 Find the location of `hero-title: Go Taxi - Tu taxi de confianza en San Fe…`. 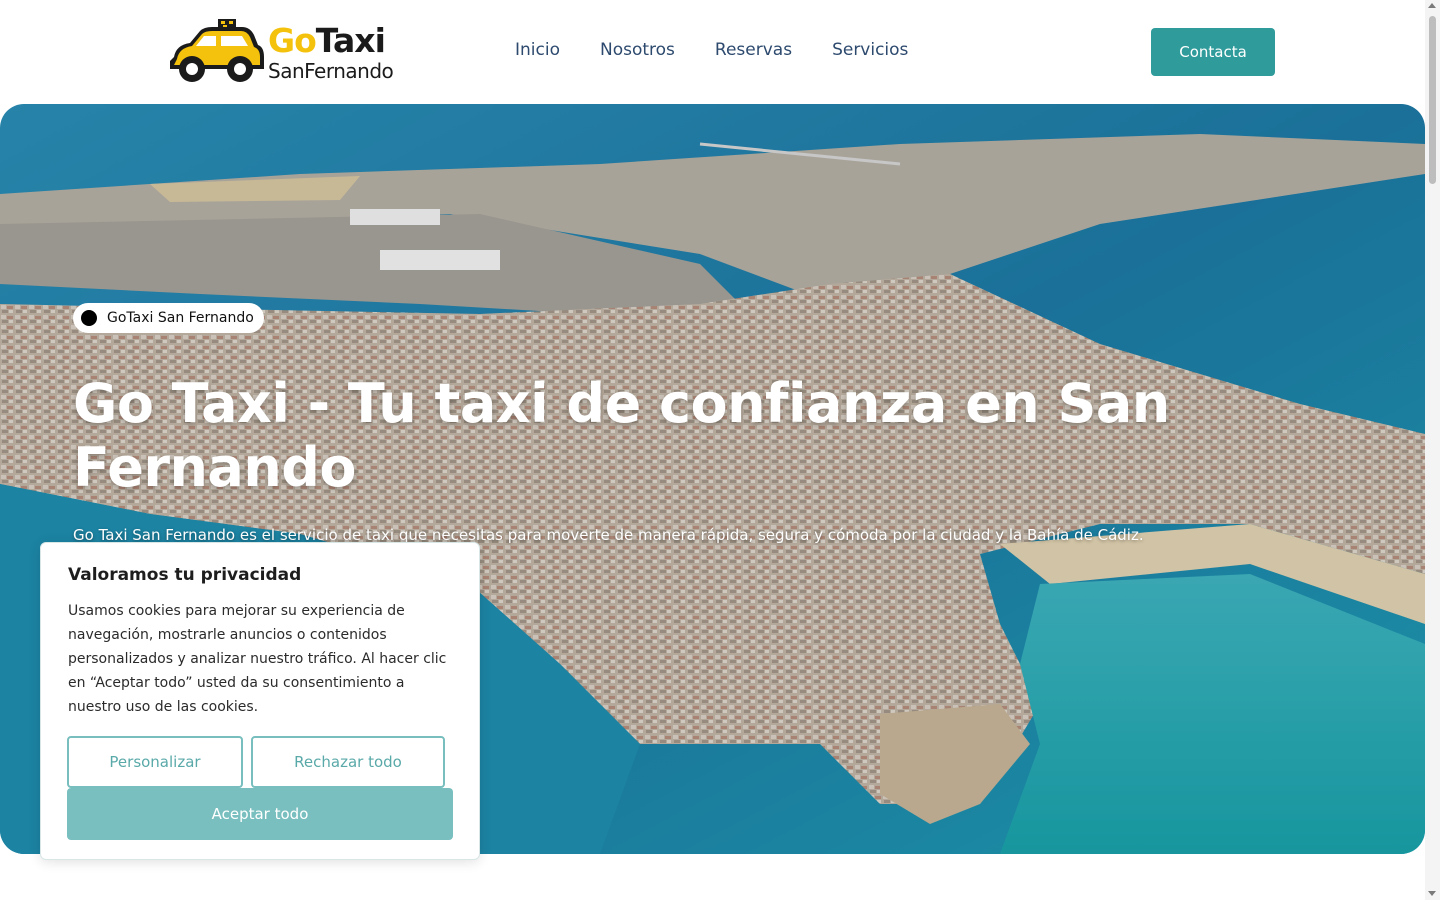

hero-title: Go Taxi - Tu taxi de confianza en San Fe… is located at coordinates (621, 435).